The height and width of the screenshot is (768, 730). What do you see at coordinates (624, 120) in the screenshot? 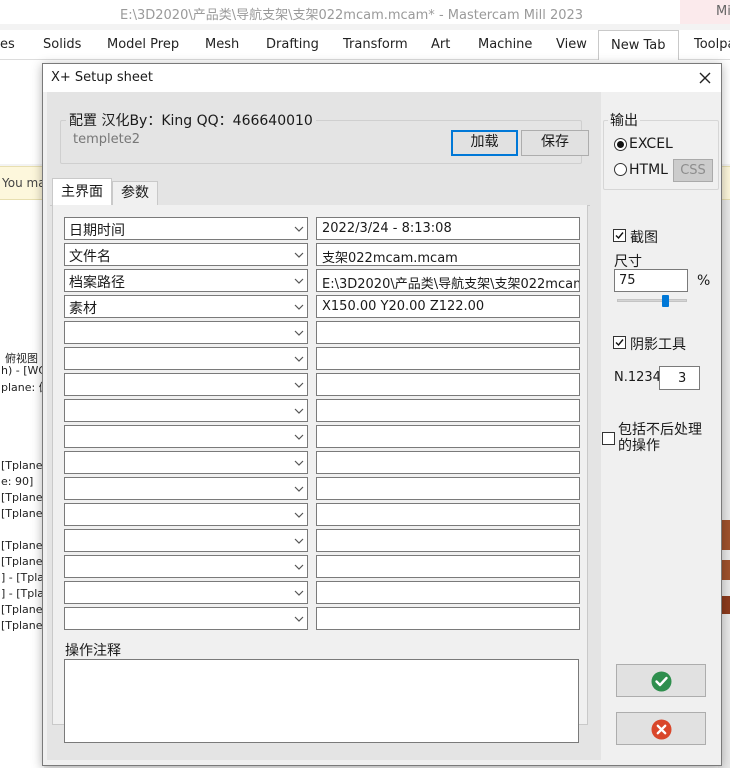
I see `output-label: 输出` at bounding box center [624, 120].